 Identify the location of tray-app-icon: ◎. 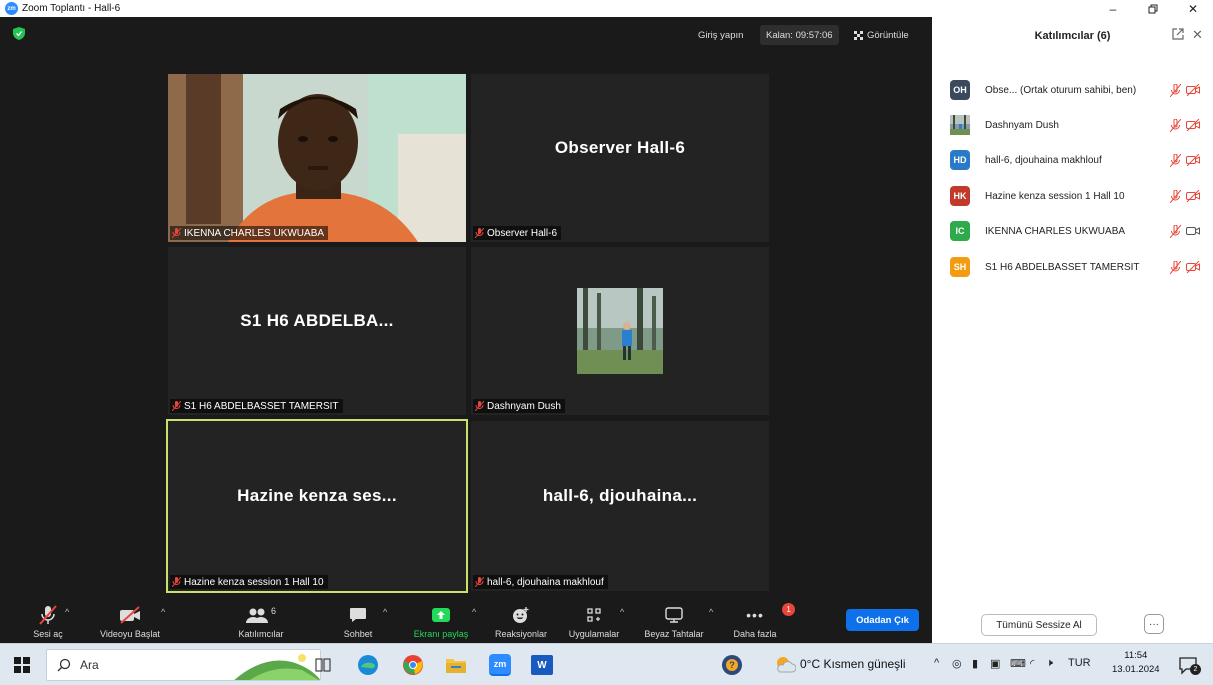
(957, 663).